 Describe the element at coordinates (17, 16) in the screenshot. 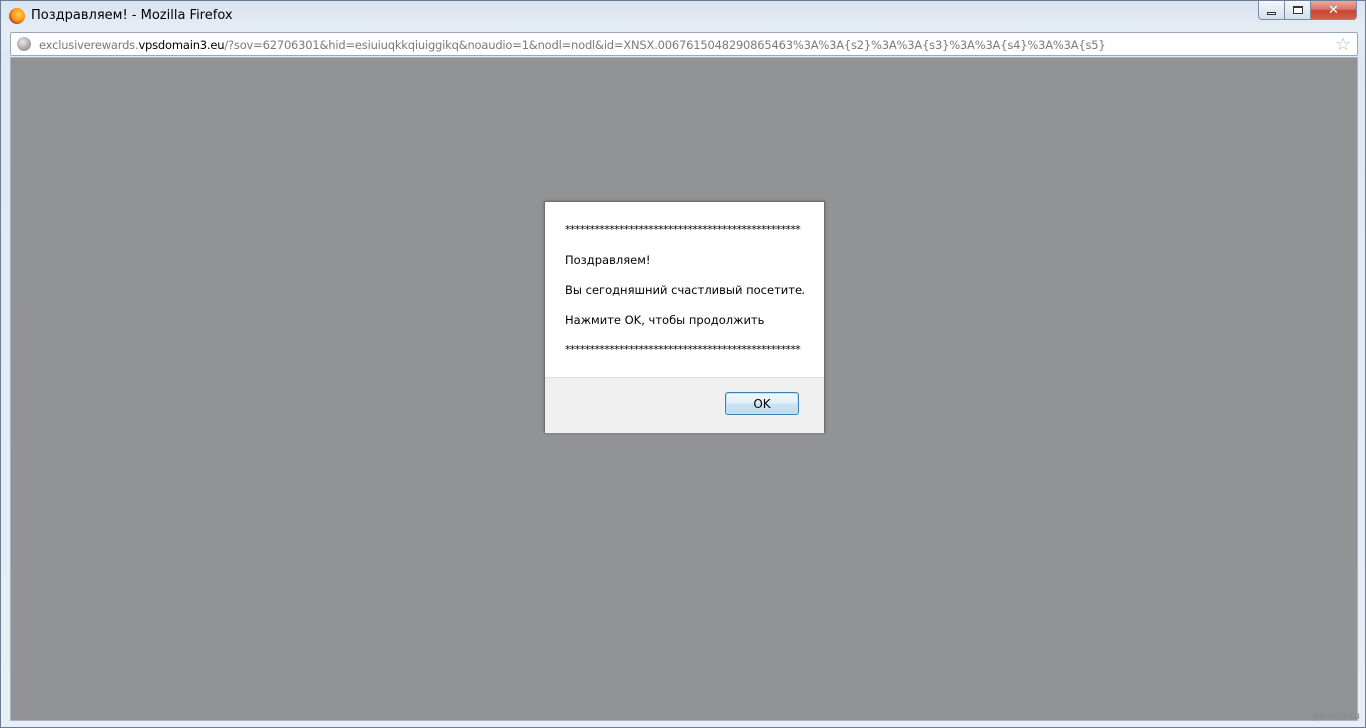

I see `firefox-icon` at that location.